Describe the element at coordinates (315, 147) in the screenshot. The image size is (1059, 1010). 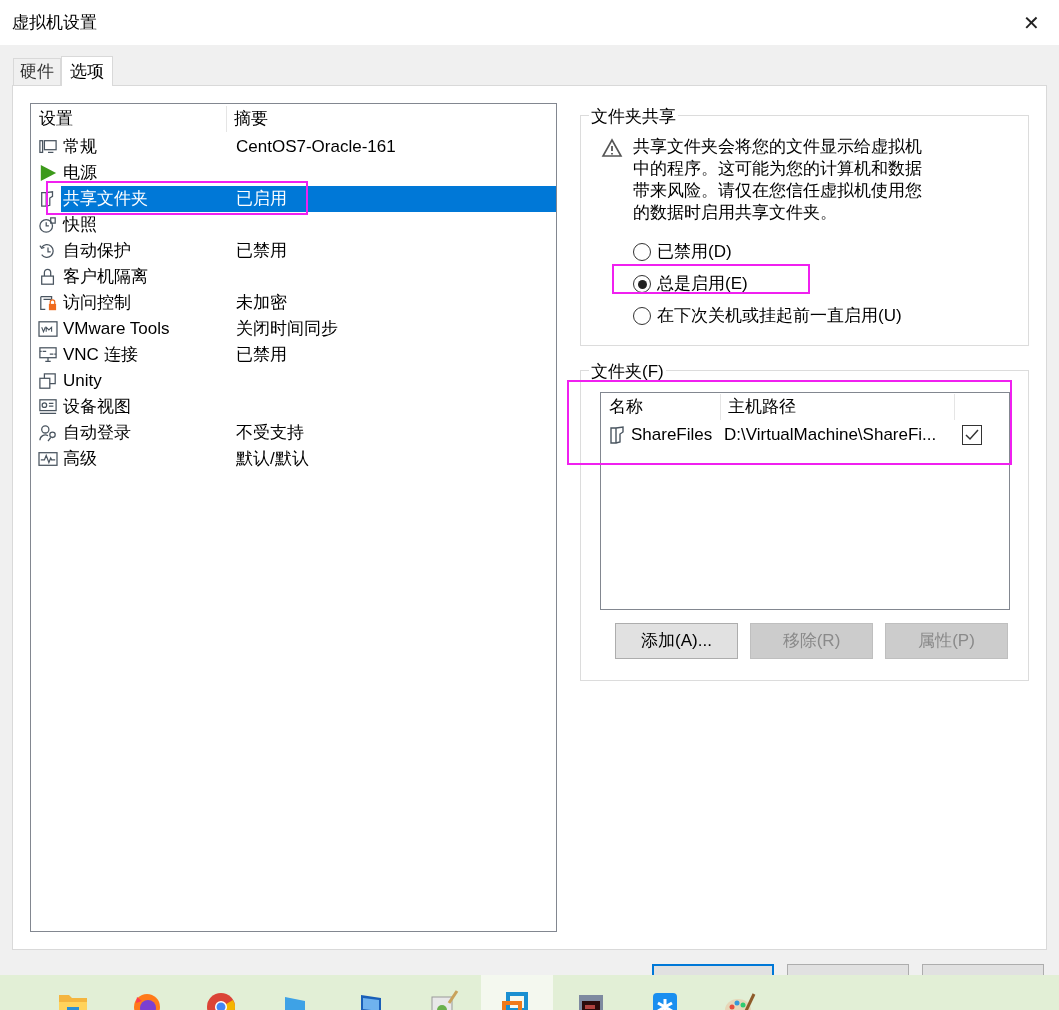
I see `setting-summary: CentOS7-Oracle-161` at that location.